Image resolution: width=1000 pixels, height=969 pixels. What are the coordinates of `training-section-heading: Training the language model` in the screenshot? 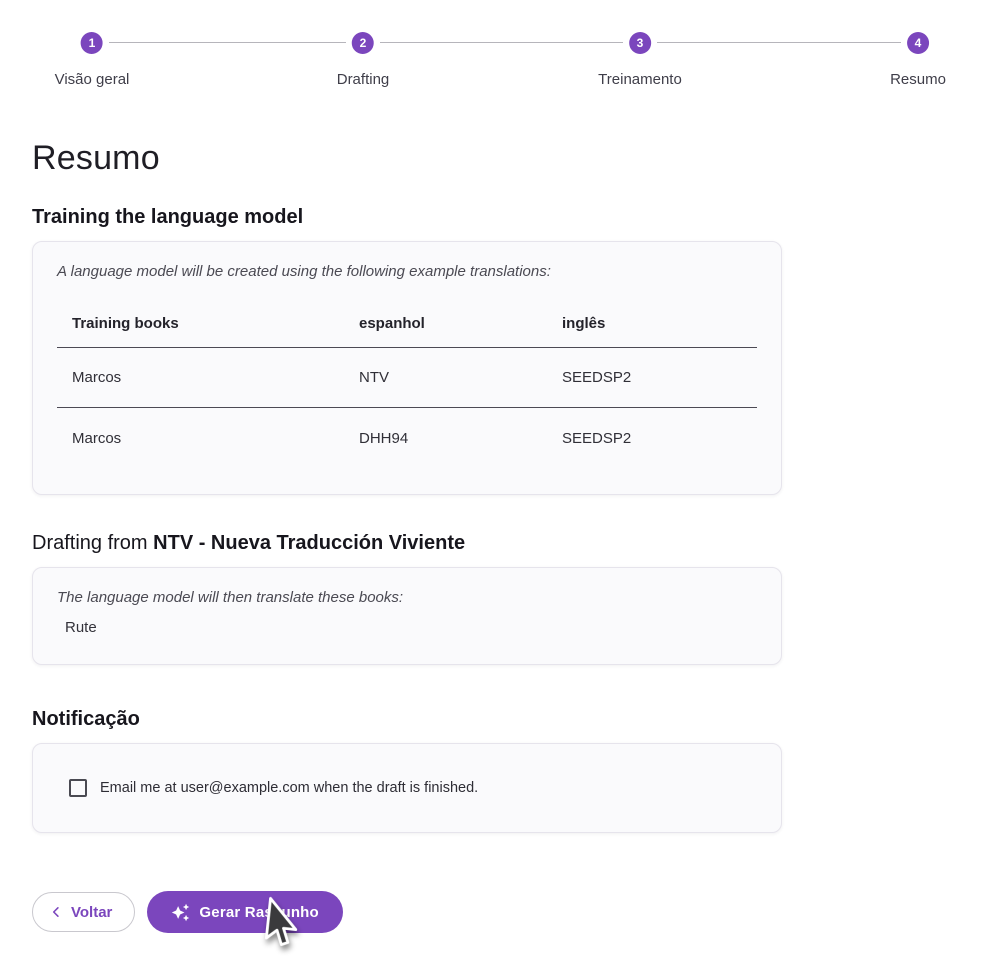 It's located at (168, 217).